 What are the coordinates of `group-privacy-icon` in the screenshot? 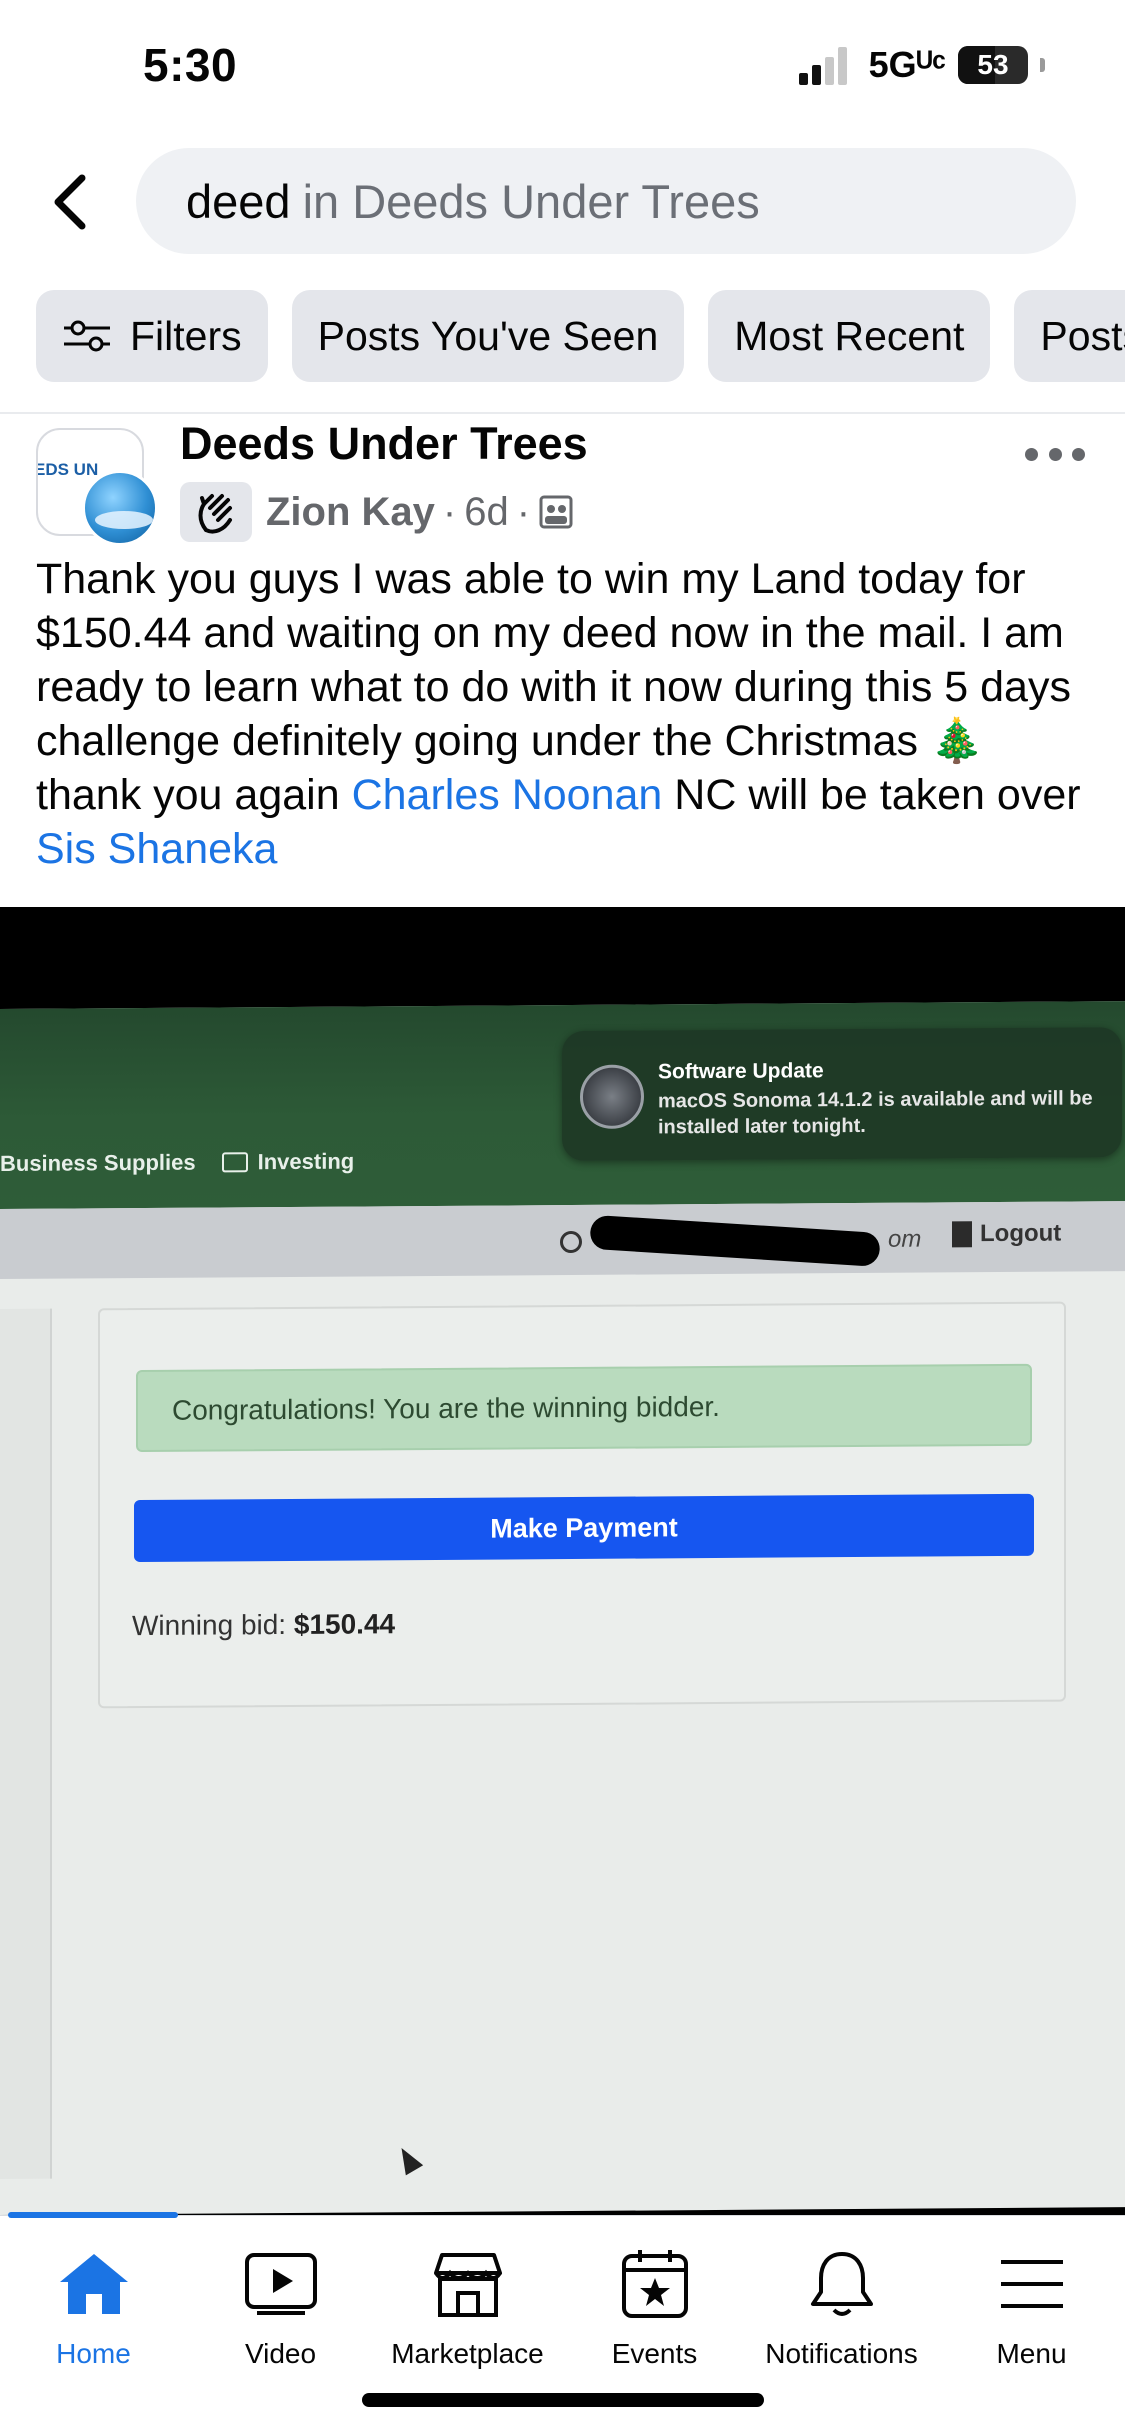 It's located at (556, 512).